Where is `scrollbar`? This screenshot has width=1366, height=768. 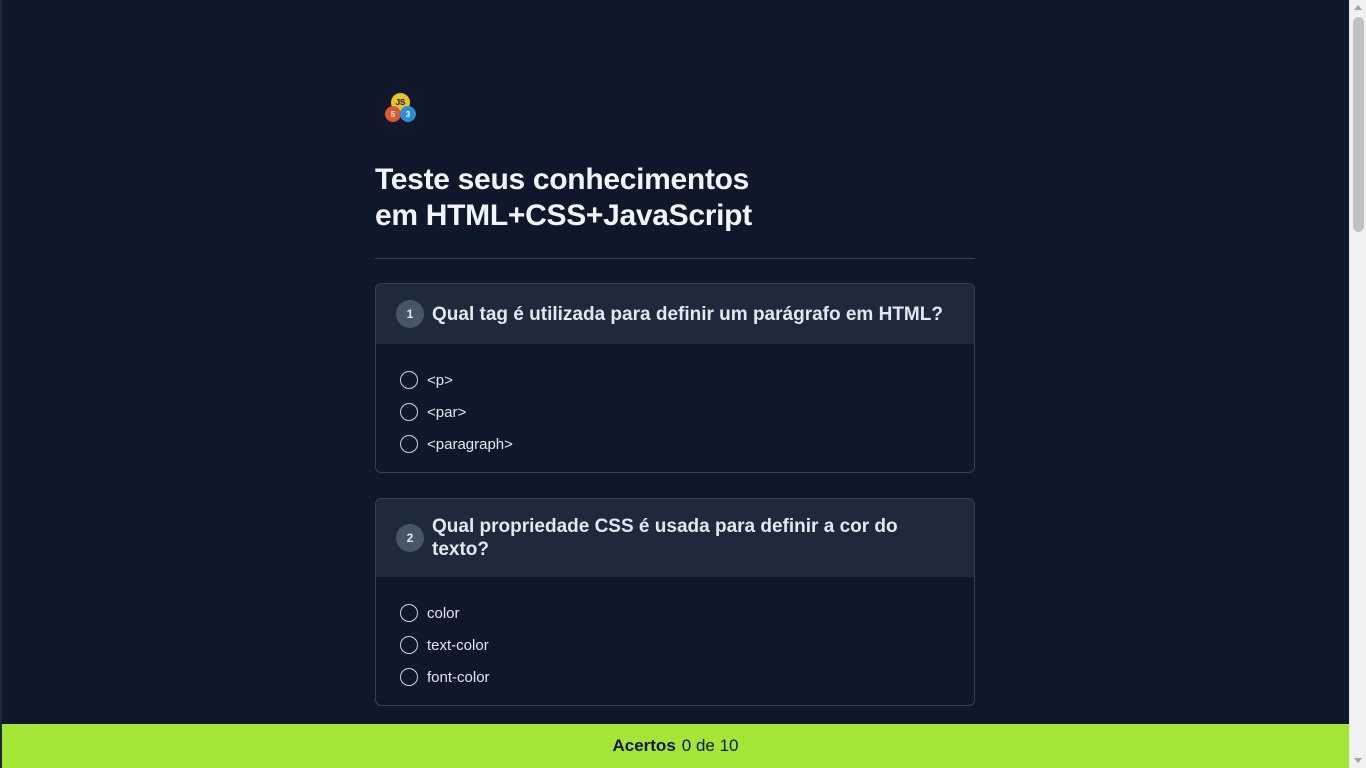
scrollbar is located at coordinates (1357, 384).